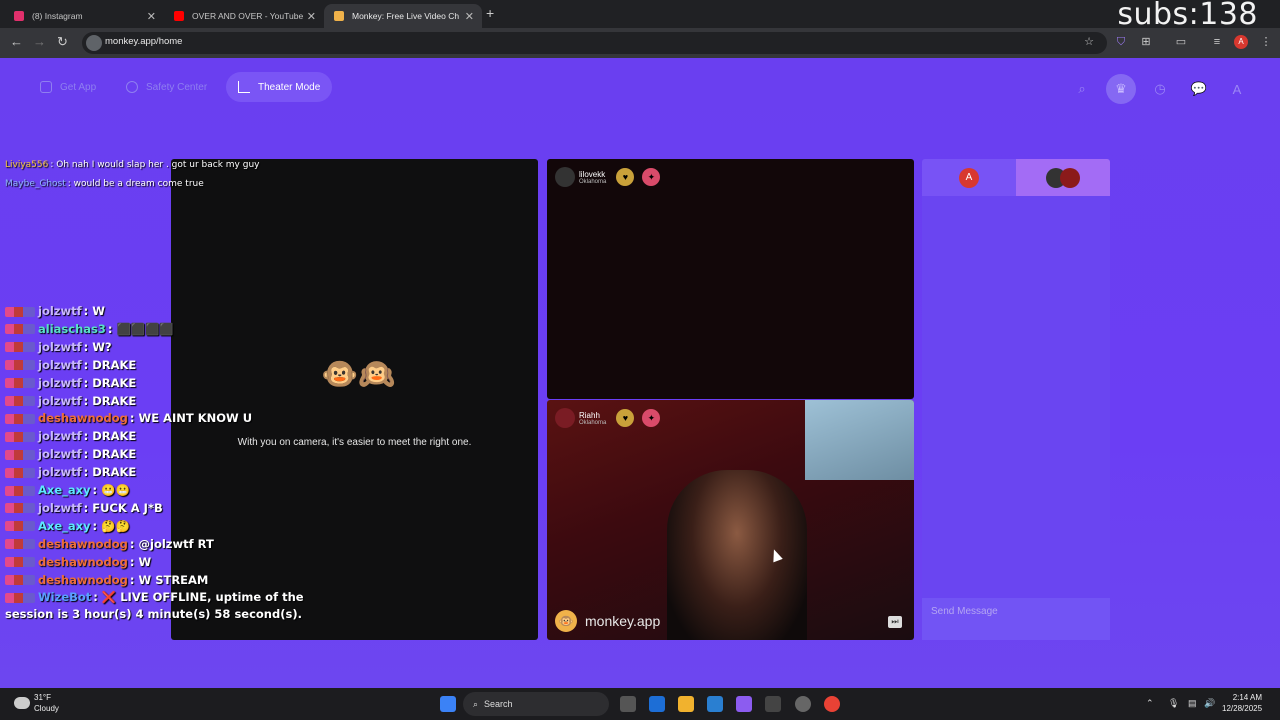 The image size is (1280, 720). Describe the element at coordinates (1266, 42) in the screenshot. I see `menu-icon: ⋮` at that location.